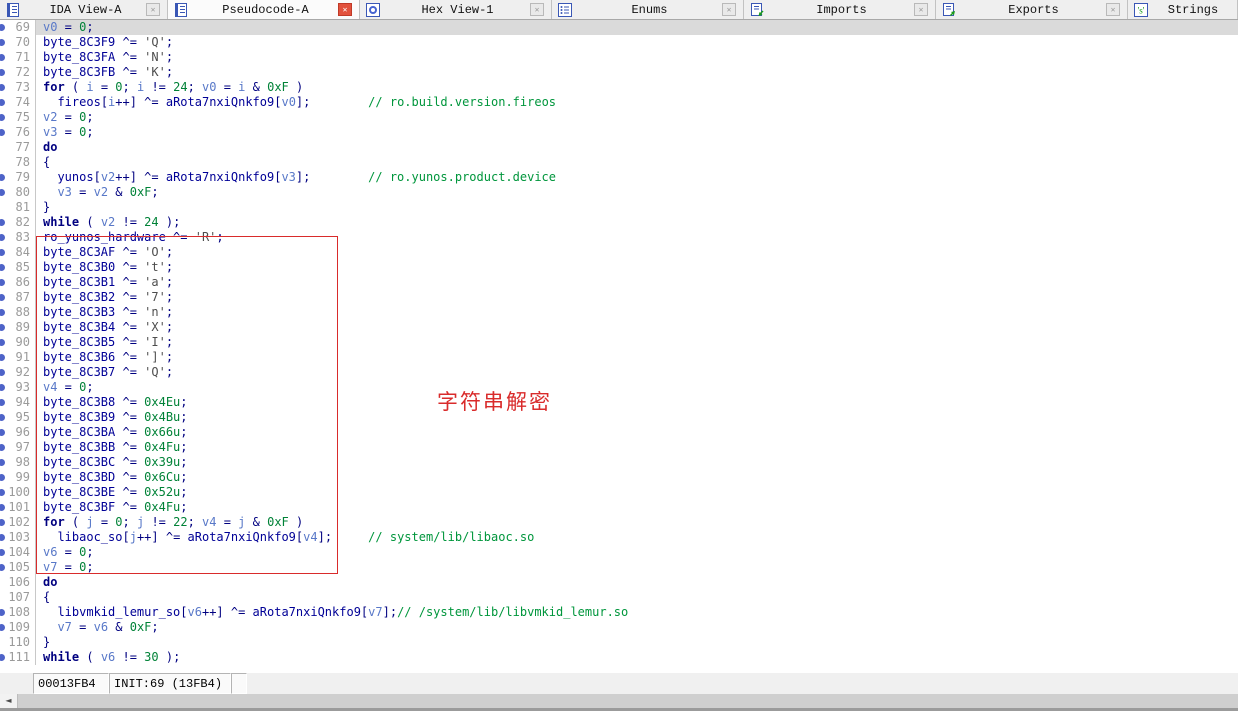  What do you see at coordinates (22, 177) in the screenshot?
I see `line-number: 79` at bounding box center [22, 177].